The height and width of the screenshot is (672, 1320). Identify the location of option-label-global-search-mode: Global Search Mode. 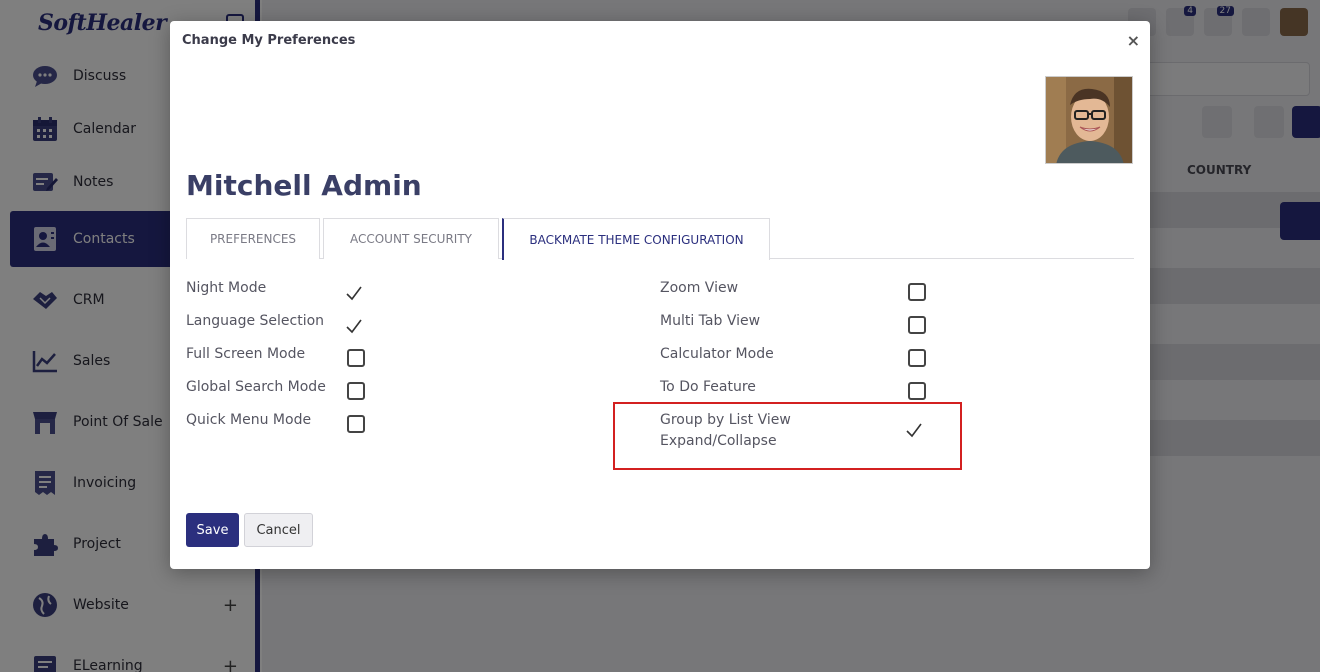
(256, 387).